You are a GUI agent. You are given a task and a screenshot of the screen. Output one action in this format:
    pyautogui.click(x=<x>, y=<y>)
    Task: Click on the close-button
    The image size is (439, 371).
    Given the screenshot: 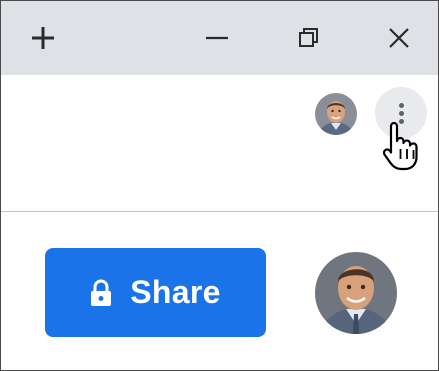 What is the action you would take?
    pyautogui.click(x=399, y=38)
    